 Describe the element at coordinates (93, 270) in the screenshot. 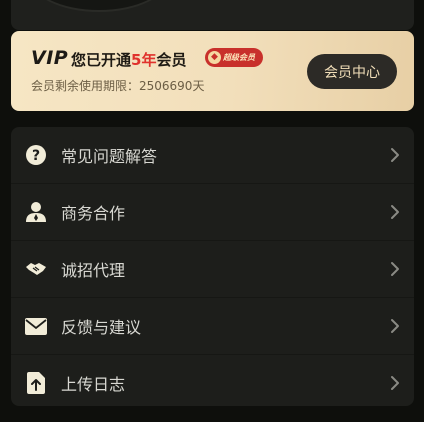

I see `menu-label: 诚招代理` at that location.